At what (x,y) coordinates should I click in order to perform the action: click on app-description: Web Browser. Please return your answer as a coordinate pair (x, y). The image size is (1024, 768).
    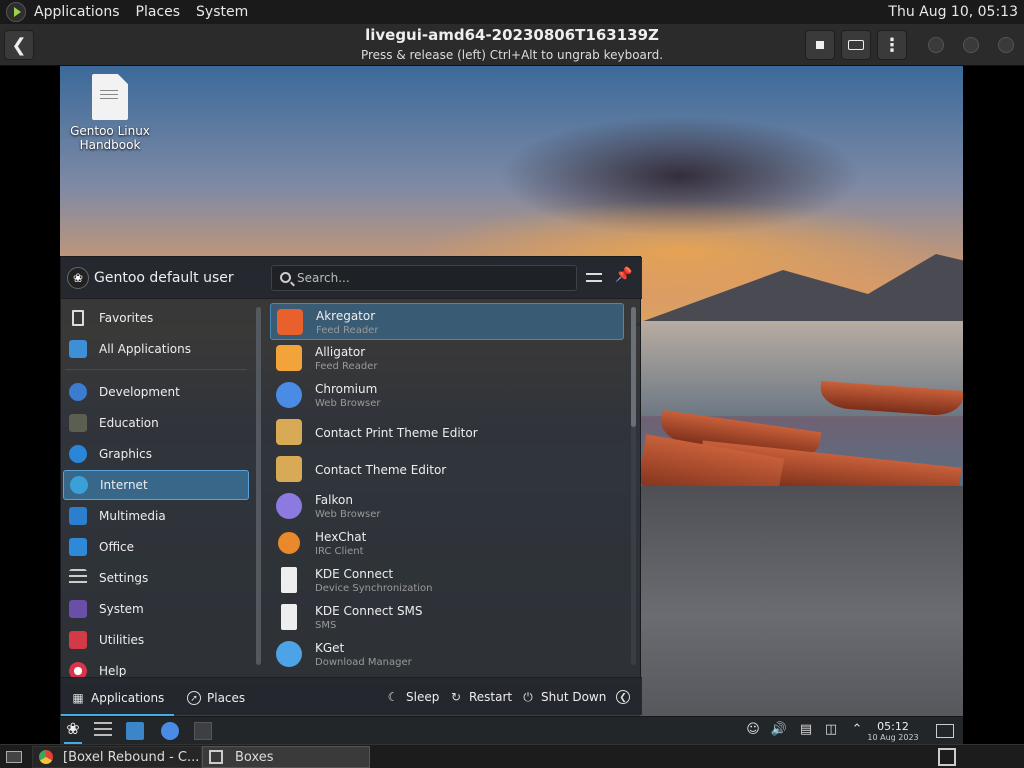
    Looking at the image, I should click on (348, 403).